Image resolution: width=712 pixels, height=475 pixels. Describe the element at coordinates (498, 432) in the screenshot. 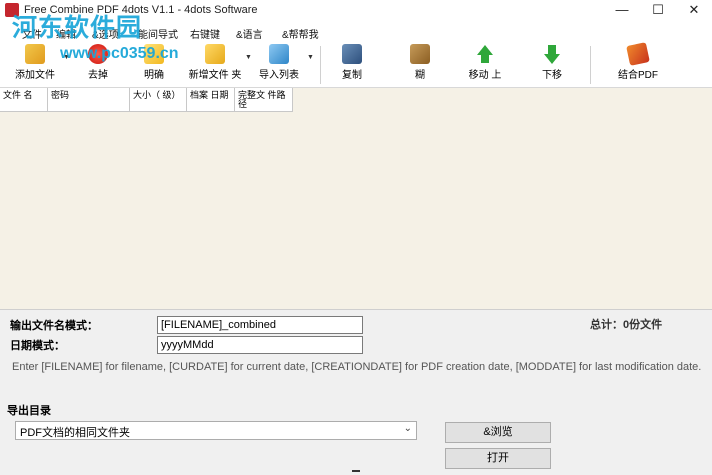

I see `browse-button: &浏览` at that location.